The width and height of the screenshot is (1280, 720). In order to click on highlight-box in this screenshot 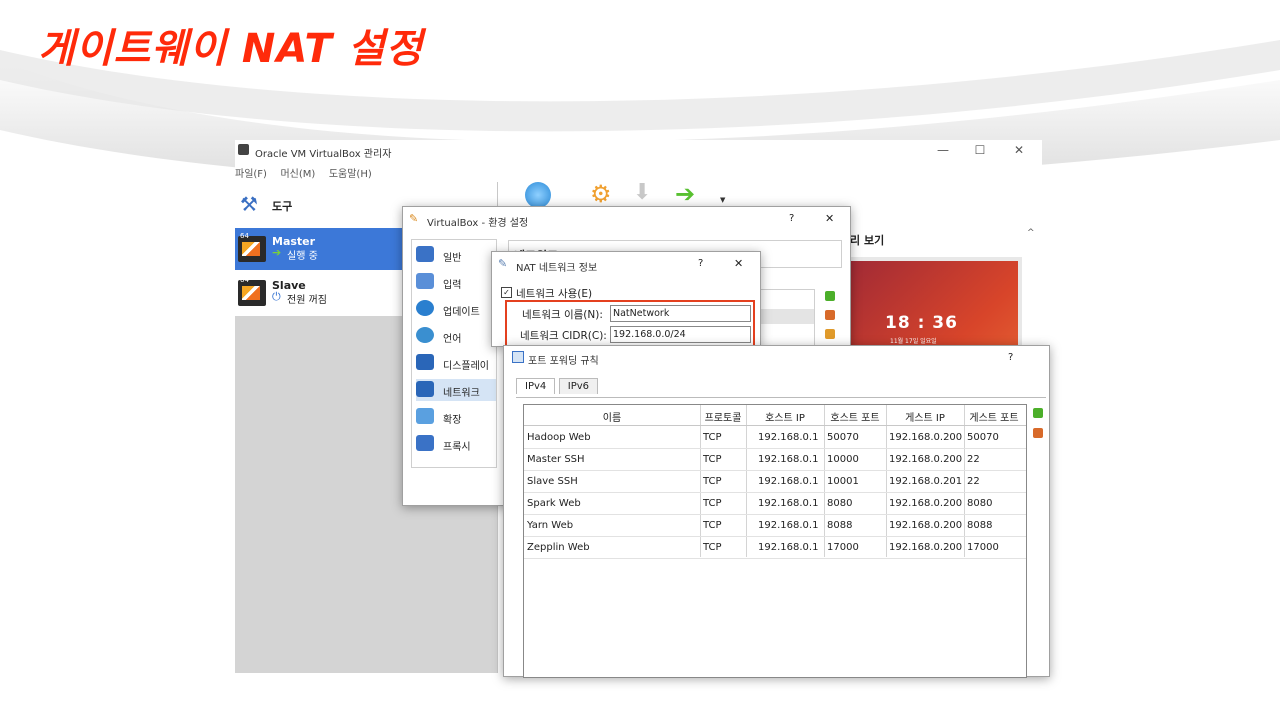, I will do `click(630, 324)`.